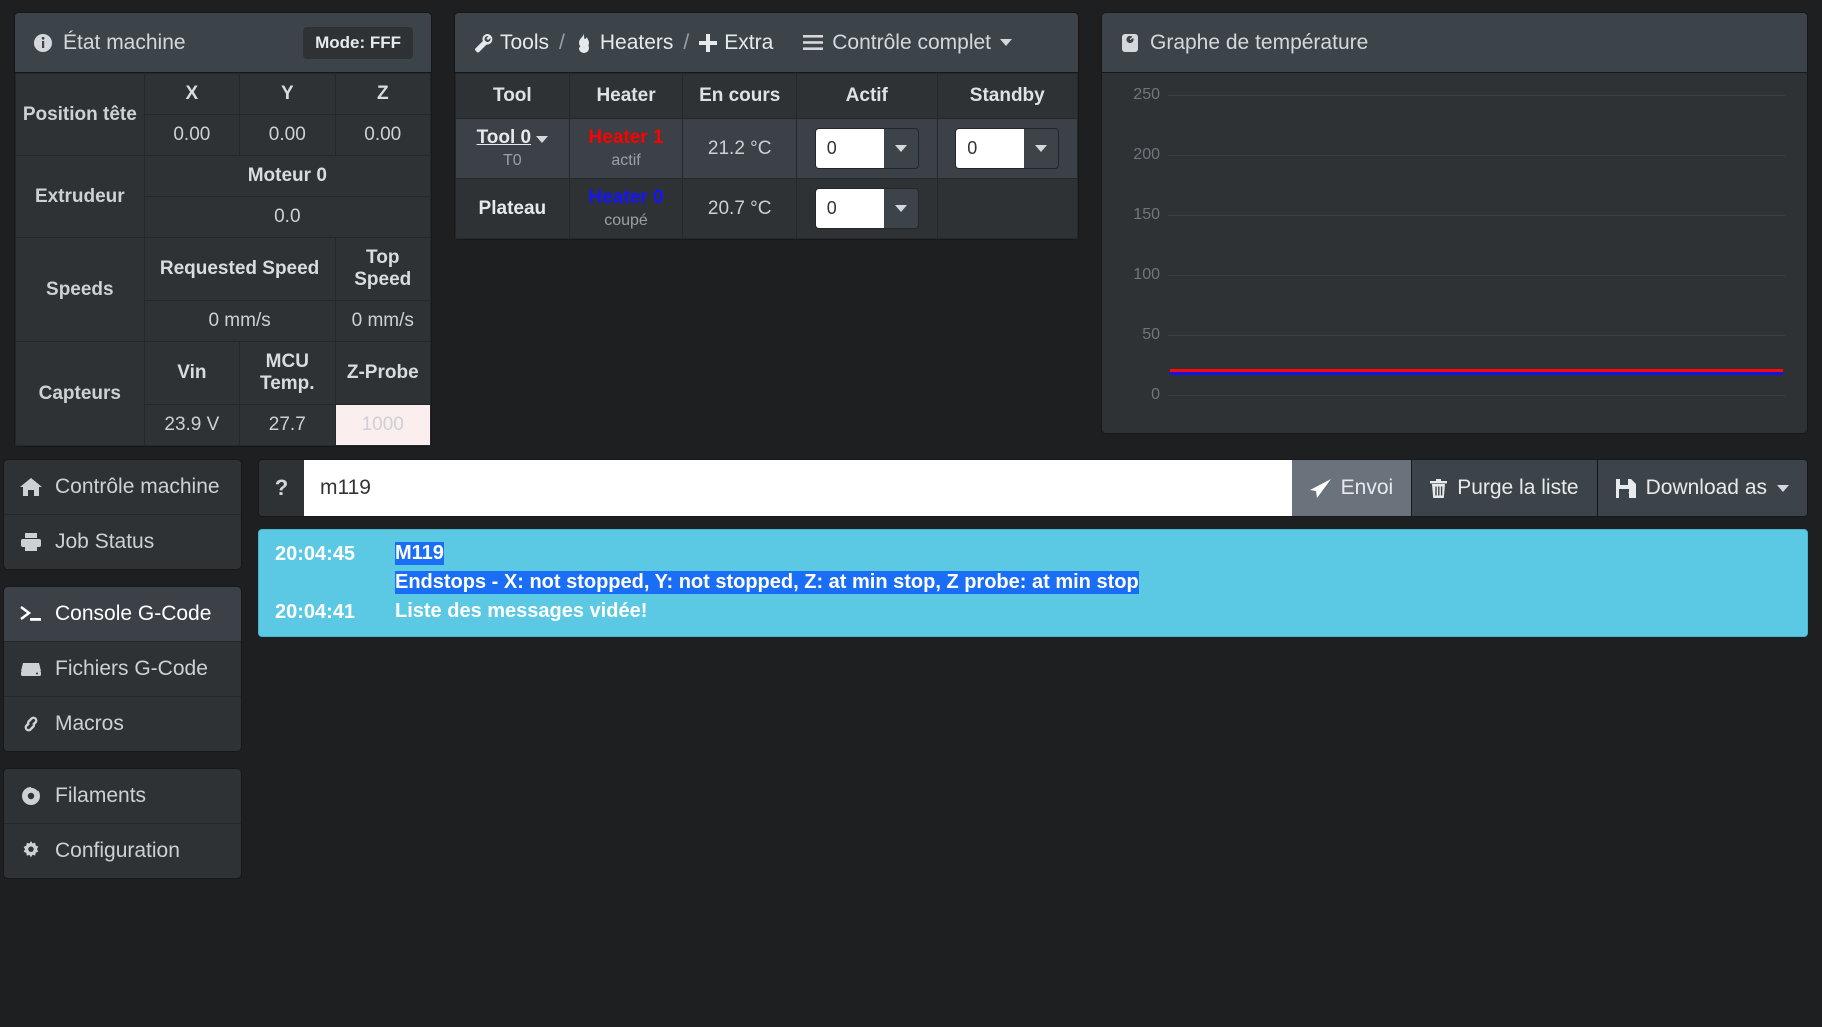 The width and height of the screenshot is (1822, 1027). I want to click on speeds-col-top: Top Speed, so click(383, 269).